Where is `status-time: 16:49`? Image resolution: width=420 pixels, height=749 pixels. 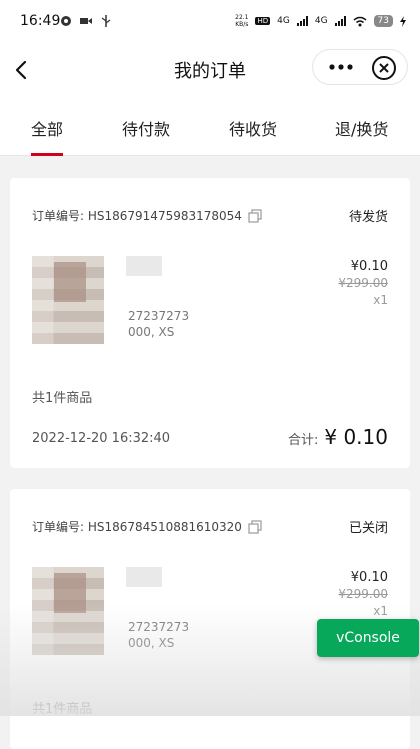
status-time: 16:49 is located at coordinates (40, 21).